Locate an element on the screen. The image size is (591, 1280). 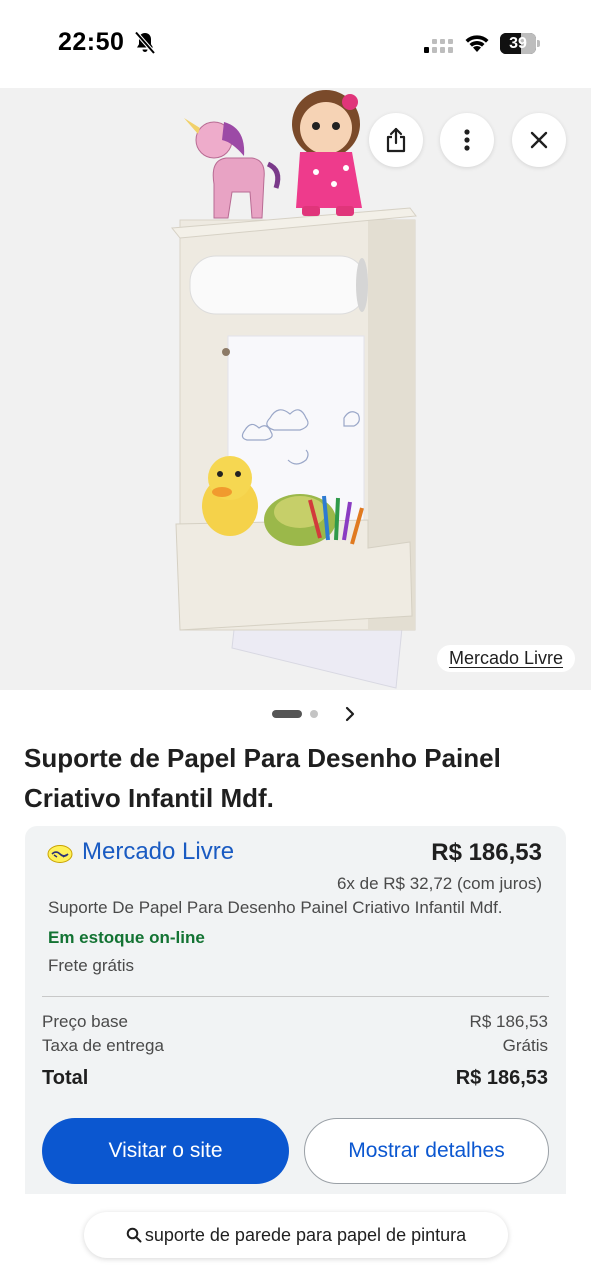
signal-icon is located at coordinates (438, 46).